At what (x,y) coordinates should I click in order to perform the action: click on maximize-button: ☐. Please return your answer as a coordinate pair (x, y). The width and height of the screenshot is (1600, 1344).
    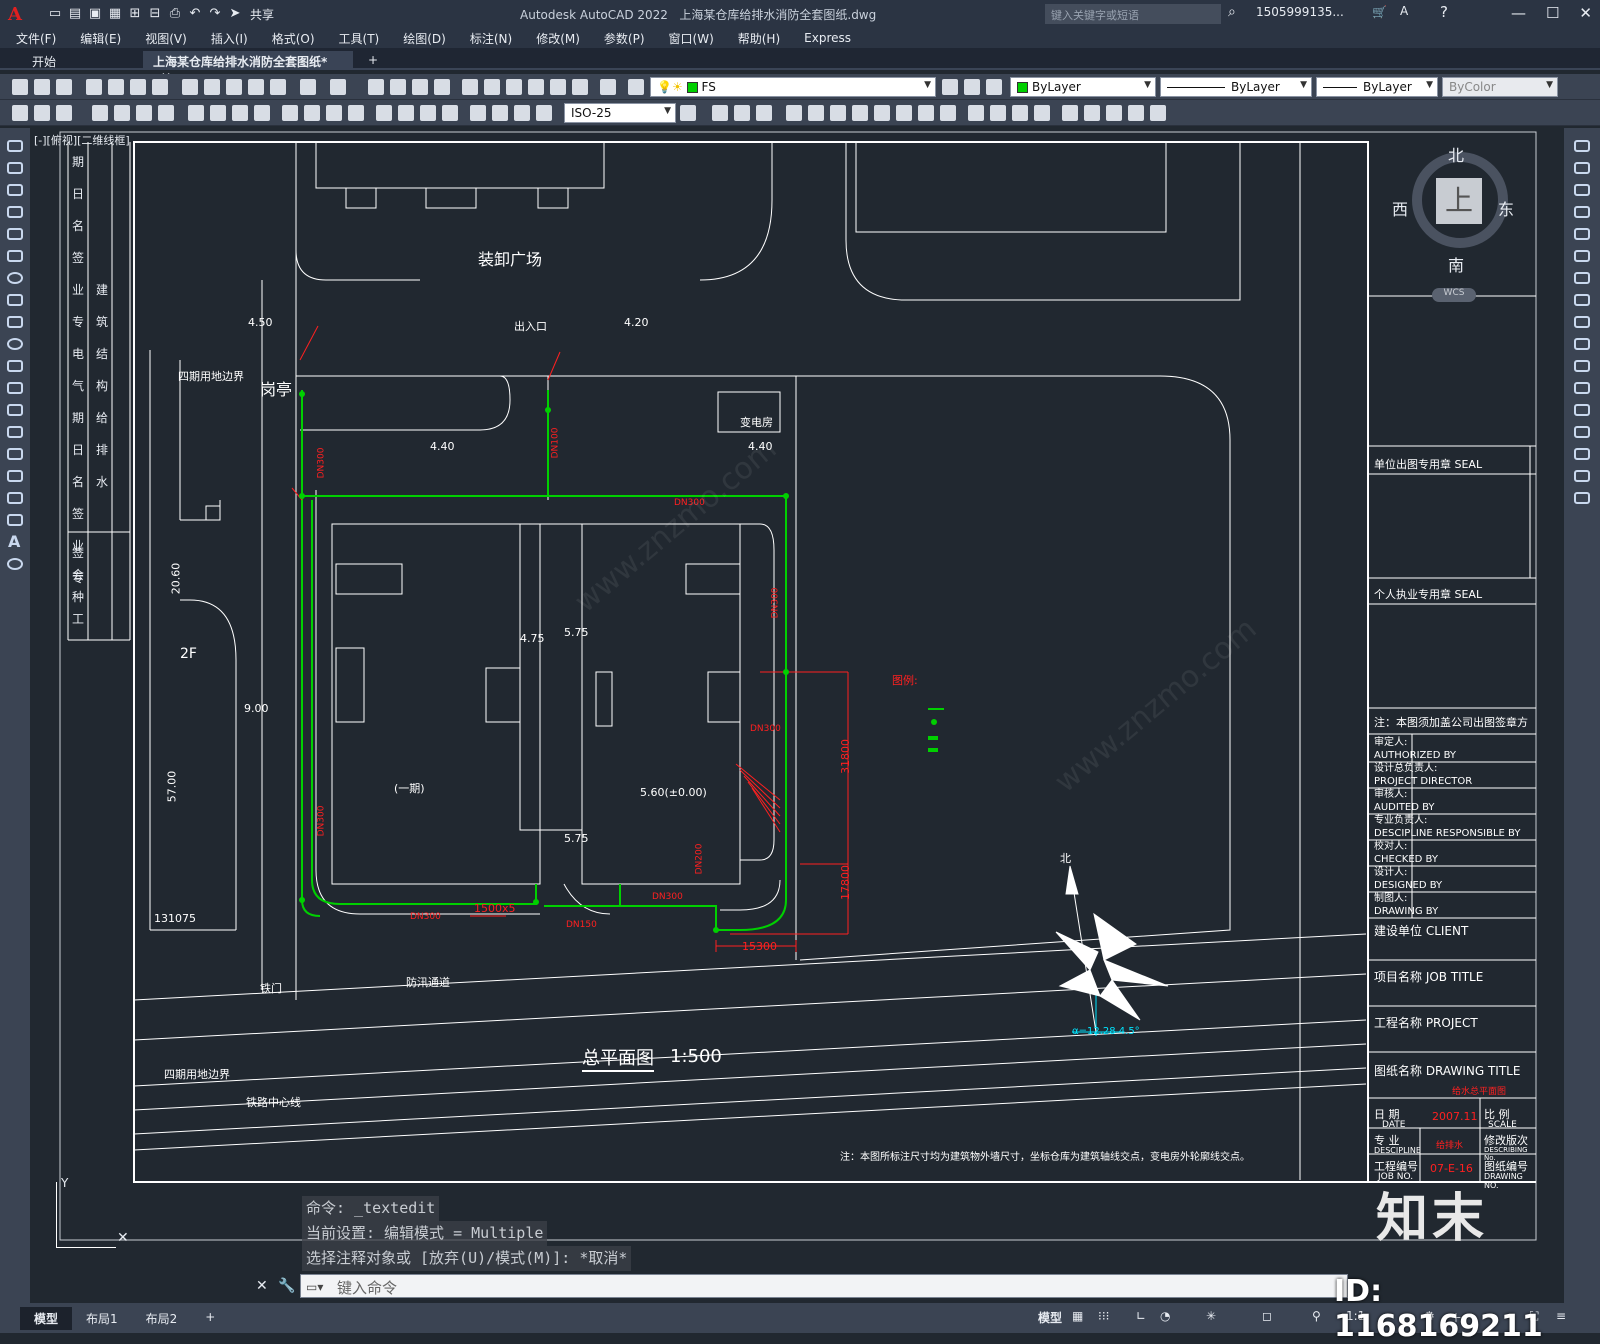
    Looking at the image, I should click on (1552, 13).